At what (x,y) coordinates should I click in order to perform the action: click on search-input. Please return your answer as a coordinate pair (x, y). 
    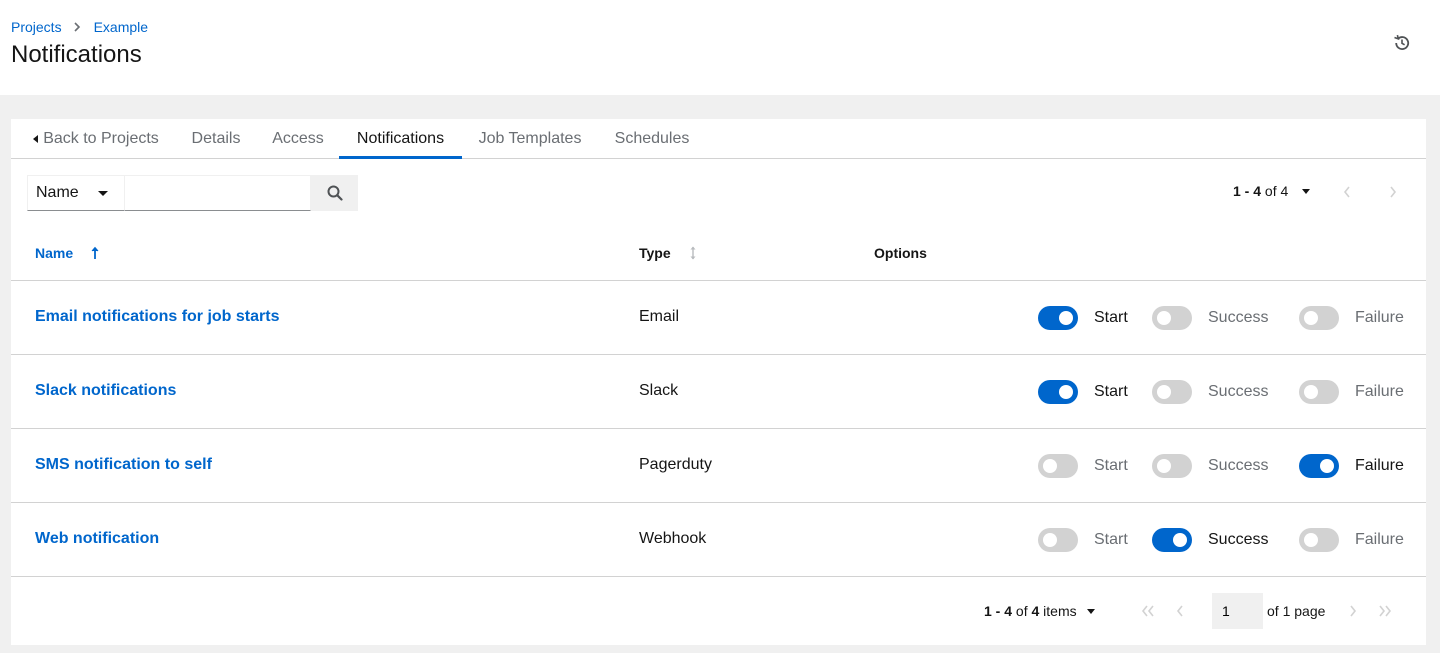
    Looking at the image, I should click on (218, 193).